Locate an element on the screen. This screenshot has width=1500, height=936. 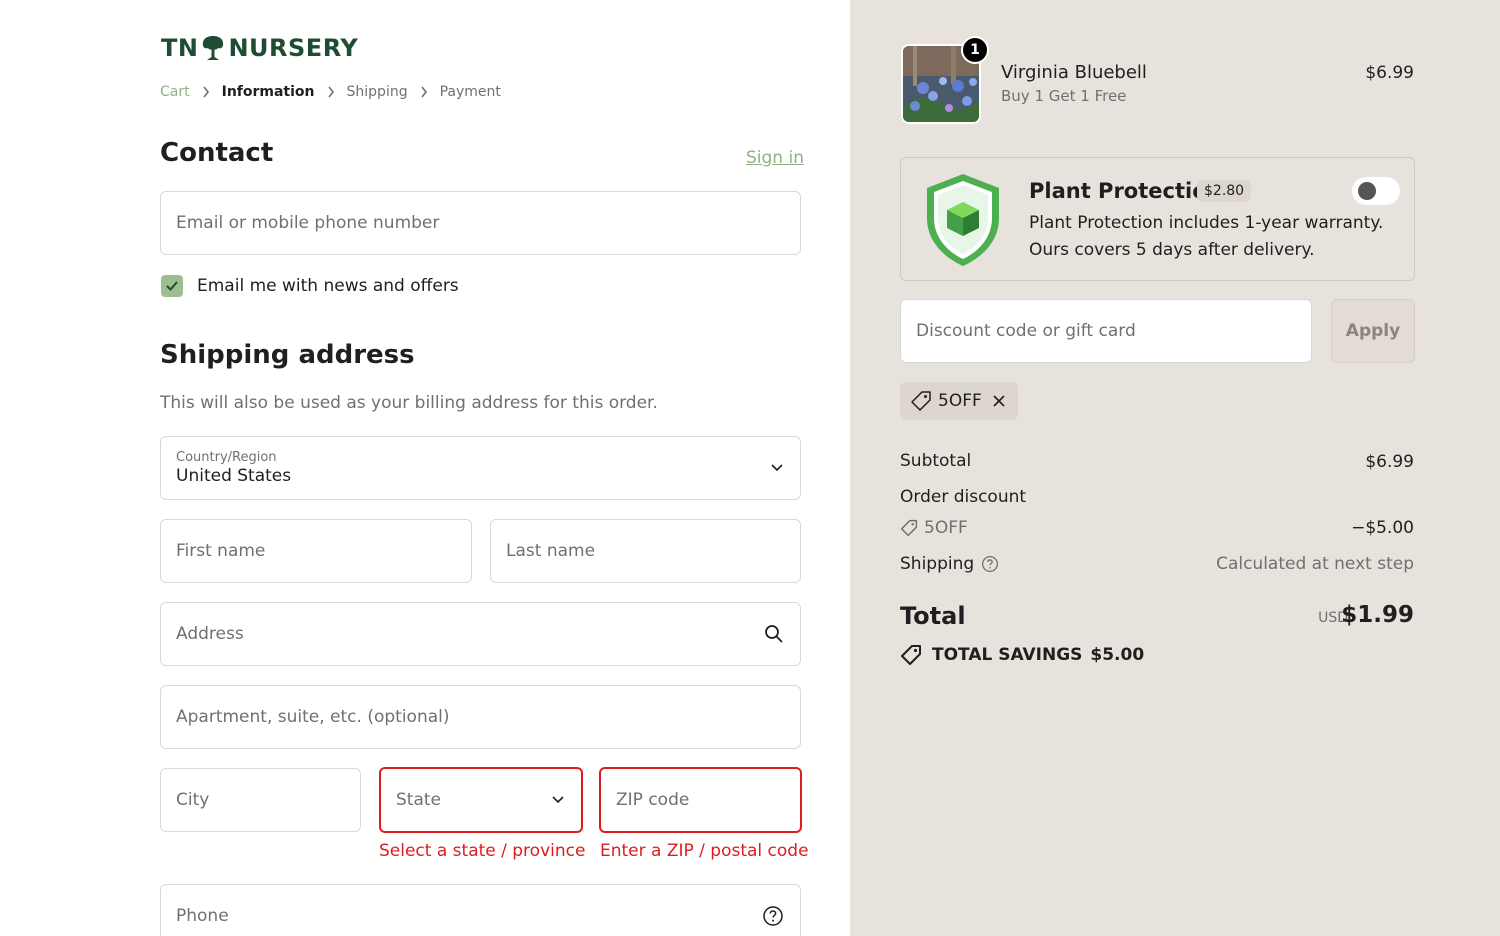
discount-placeholder: Discount code or gift card is located at coordinates (1026, 331).